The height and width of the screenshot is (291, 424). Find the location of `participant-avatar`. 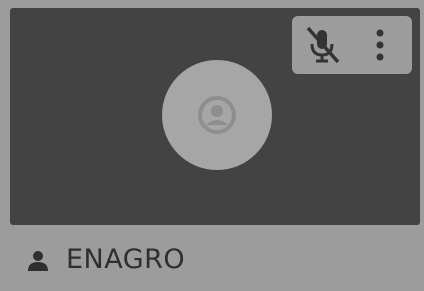

participant-avatar is located at coordinates (217, 115).